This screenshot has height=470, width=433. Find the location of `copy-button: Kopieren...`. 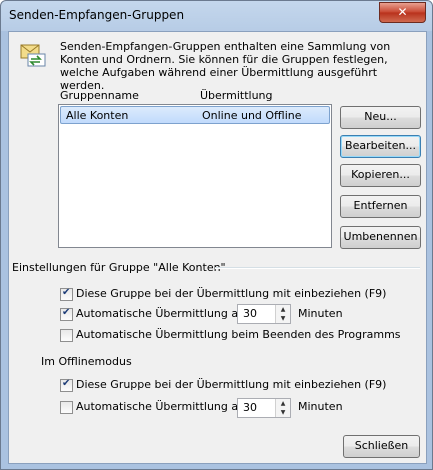

copy-button: Kopieren... is located at coordinates (380, 175).